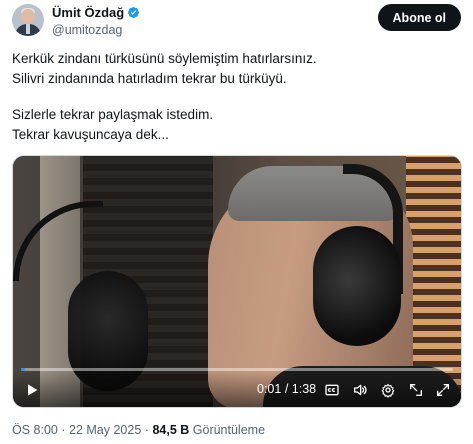 This screenshot has height=444, width=473. What do you see at coordinates (269, 389) in the screenshot?
I see `current-time: 0:01` at bounding box center [269, 389].